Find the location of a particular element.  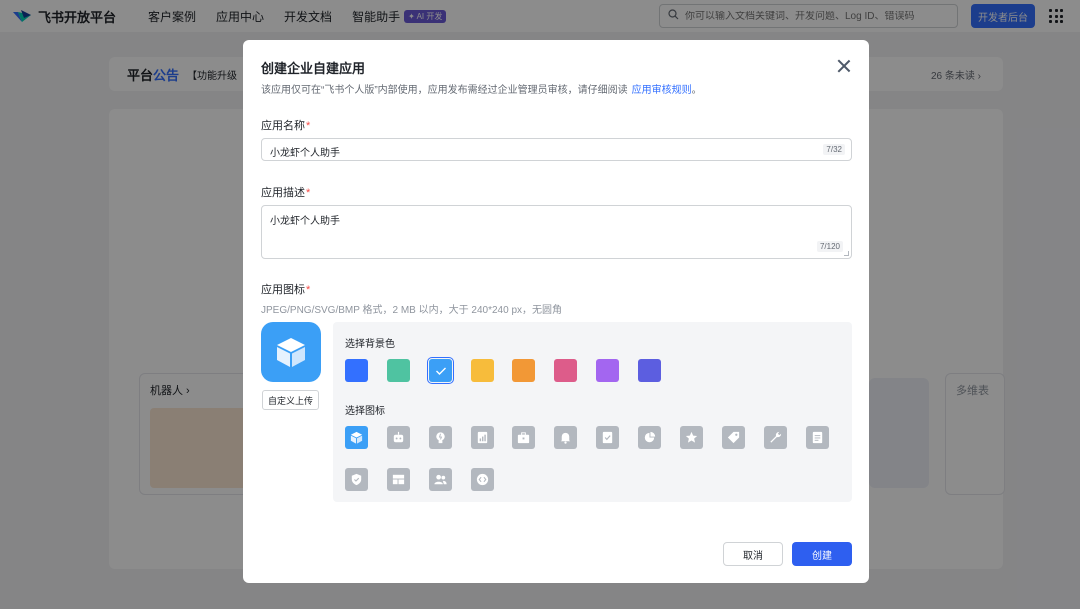

icon-option-star is located at coordinates (691, 437).